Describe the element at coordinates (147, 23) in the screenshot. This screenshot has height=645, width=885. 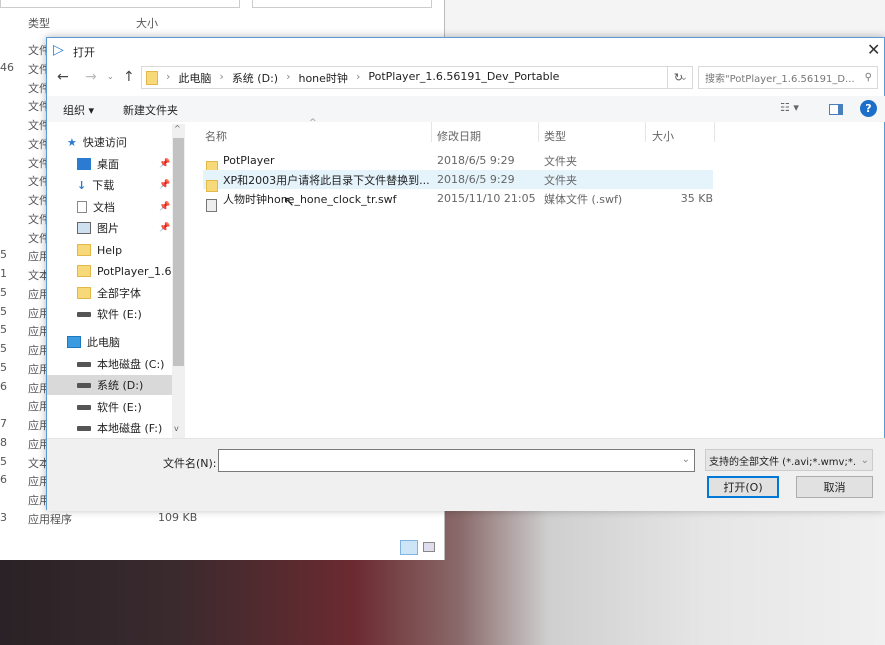
I see `bg-col-size: 大小` at that location.